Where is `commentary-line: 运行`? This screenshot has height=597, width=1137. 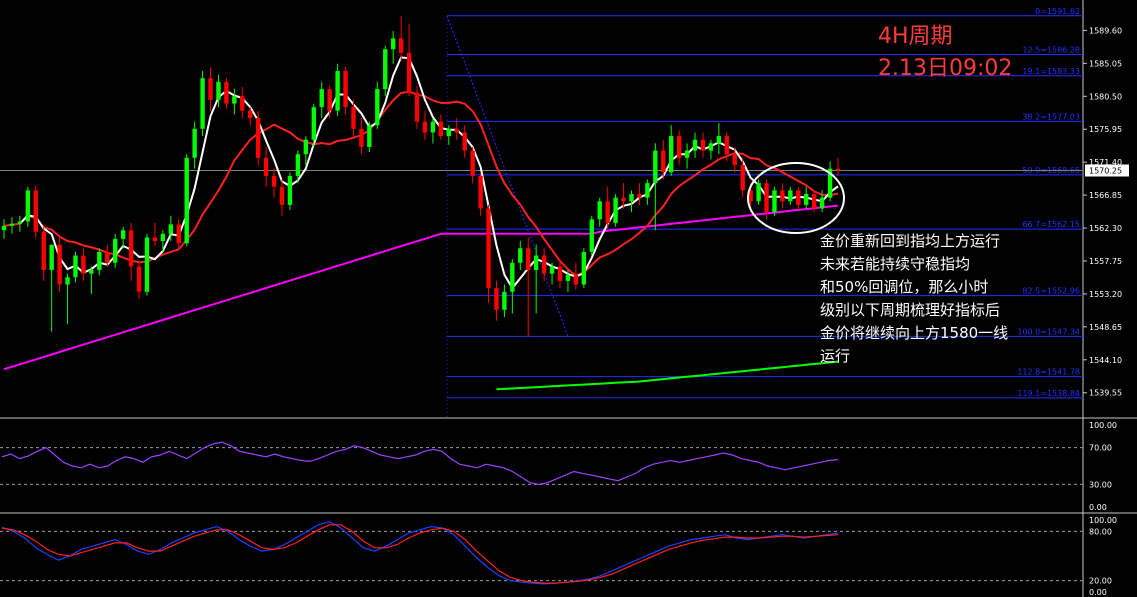 commentary-line: 运行 is located at coordinates (835, 356).